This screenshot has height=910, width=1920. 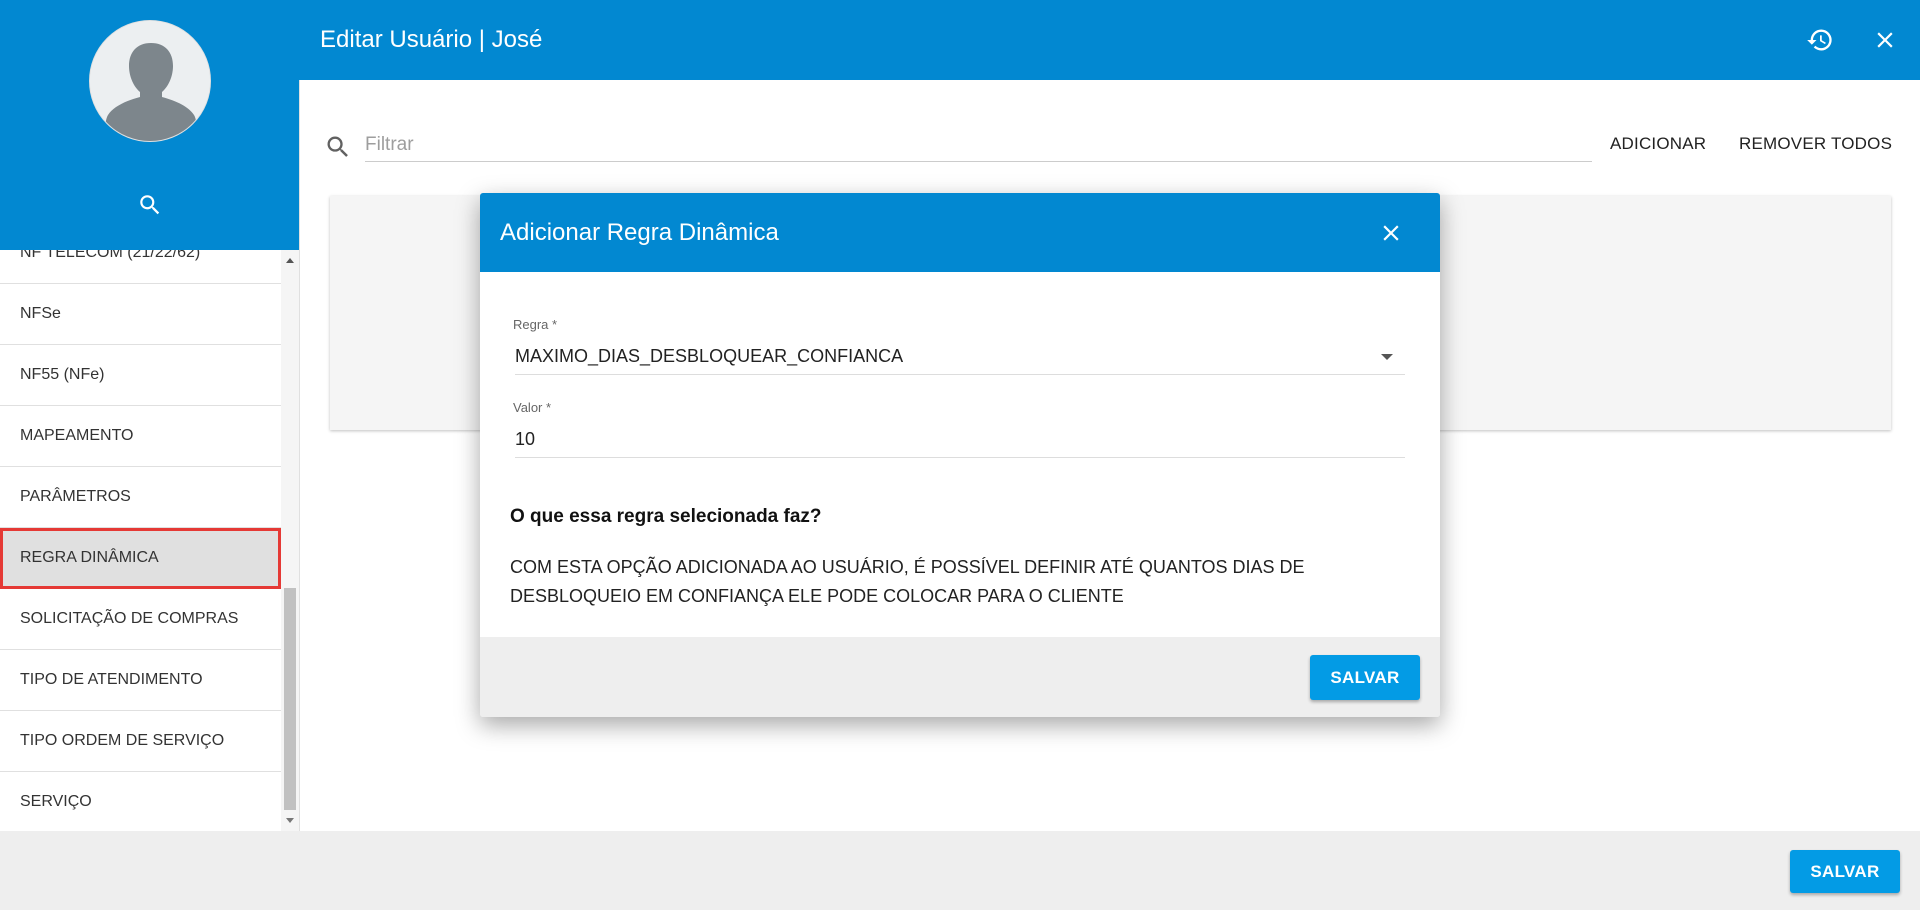 I want to click on rule-field-label: Regra *, so click(x=535, y=324).